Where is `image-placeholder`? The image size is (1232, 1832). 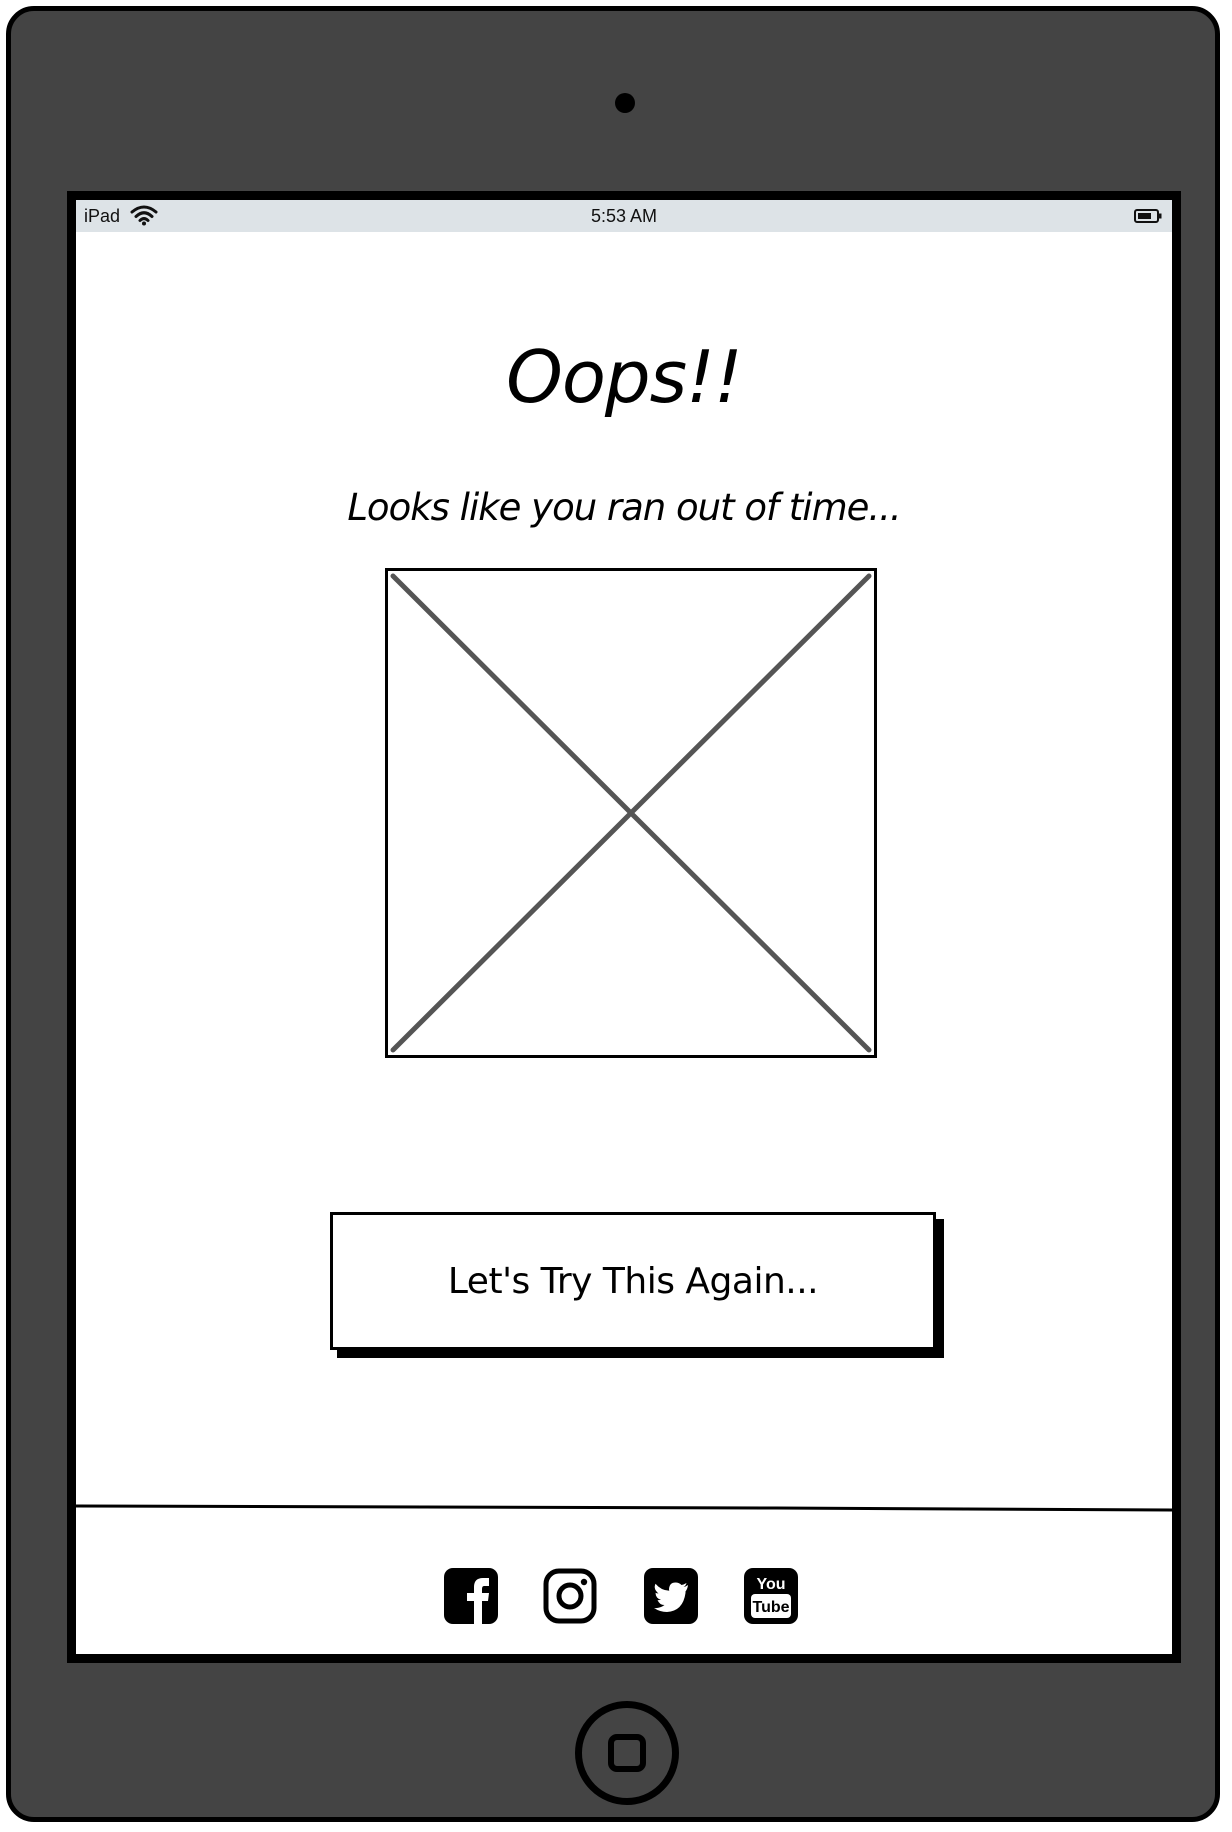 image-placeholder is located at coordinates (631, 813).